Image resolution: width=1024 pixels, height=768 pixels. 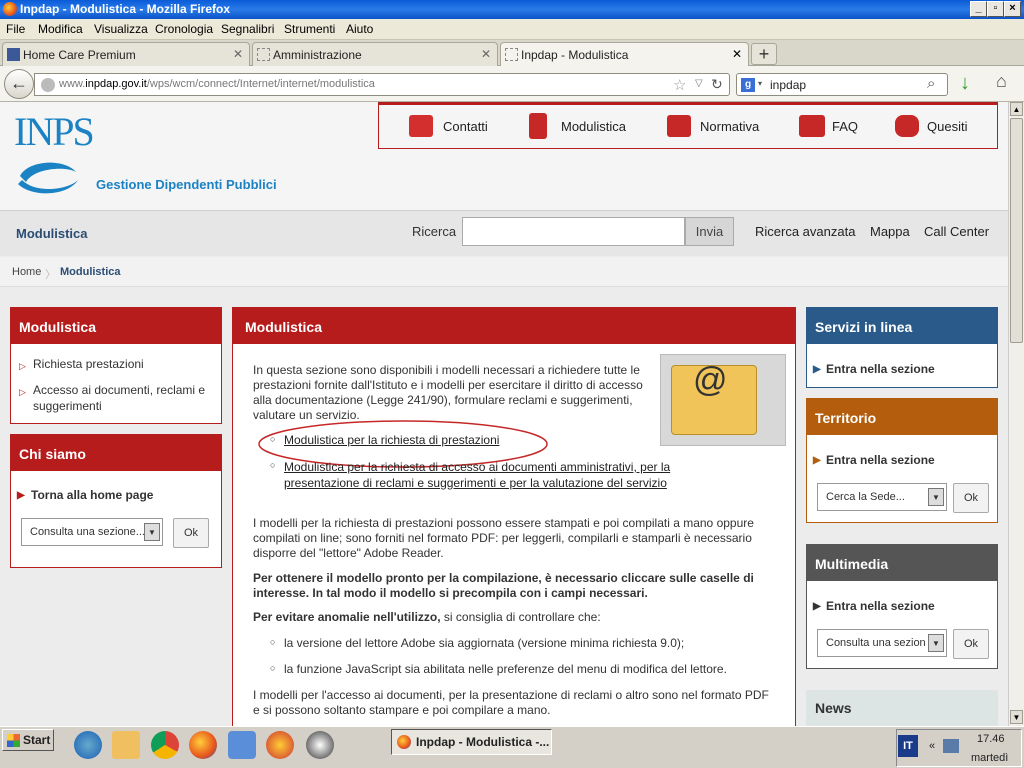 What do you see at coordinates (760, 83) in the screenshot?
I see `engine-dropdown-icon: ▾` at bounding box center [760, 83].